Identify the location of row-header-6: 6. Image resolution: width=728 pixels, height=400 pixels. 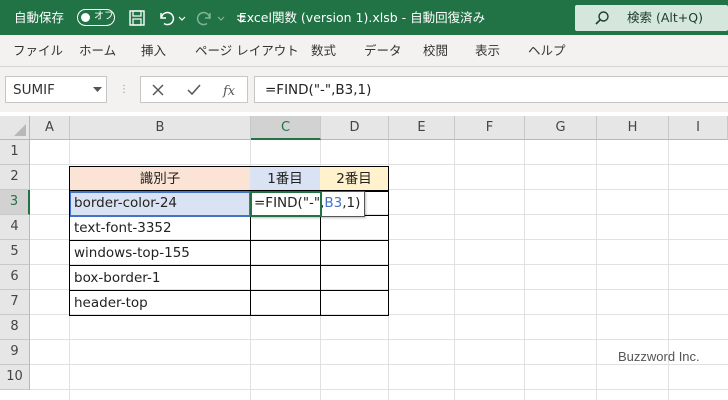
(15, 277).